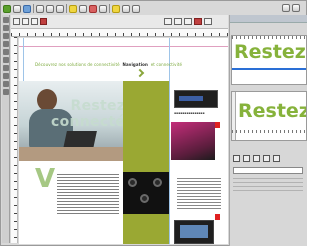 Image resolution: width=320 pixels, height=246 pixels. I want to click on open-icon, so click(17, 8).